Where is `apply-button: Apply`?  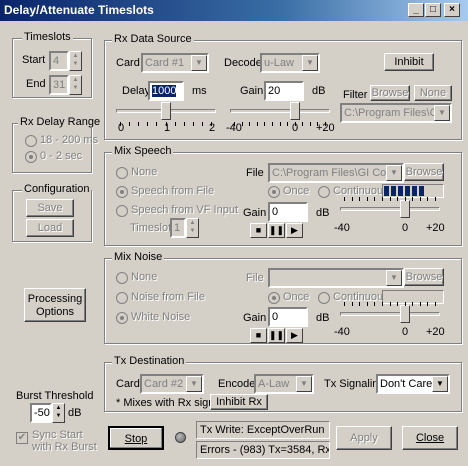 apply-button: Apply is located at coordinates (364, 438).